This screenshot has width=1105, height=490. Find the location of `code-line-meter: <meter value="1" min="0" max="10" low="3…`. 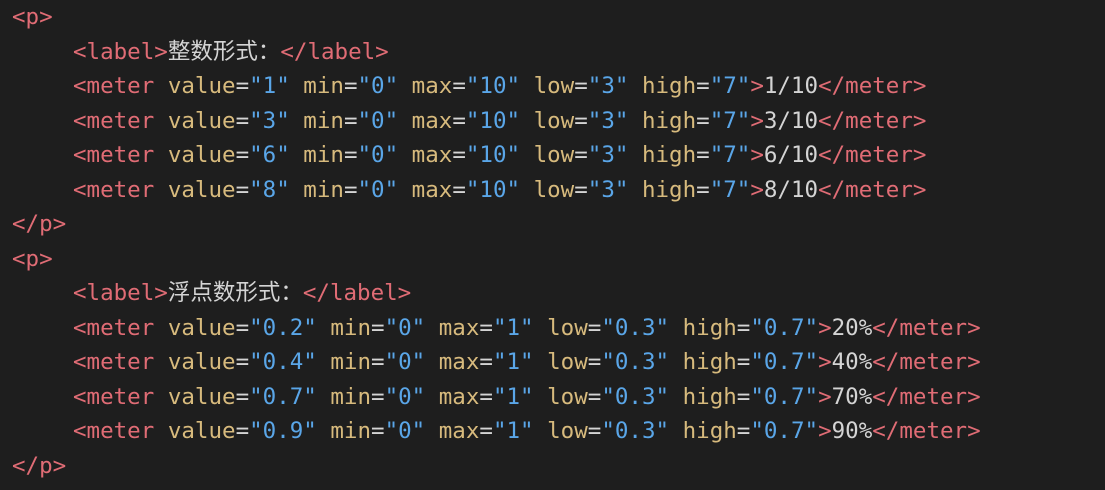

code-line-meter: <meter value="1" min="0" max="10" low="3… is located at coordinates (500, 86).